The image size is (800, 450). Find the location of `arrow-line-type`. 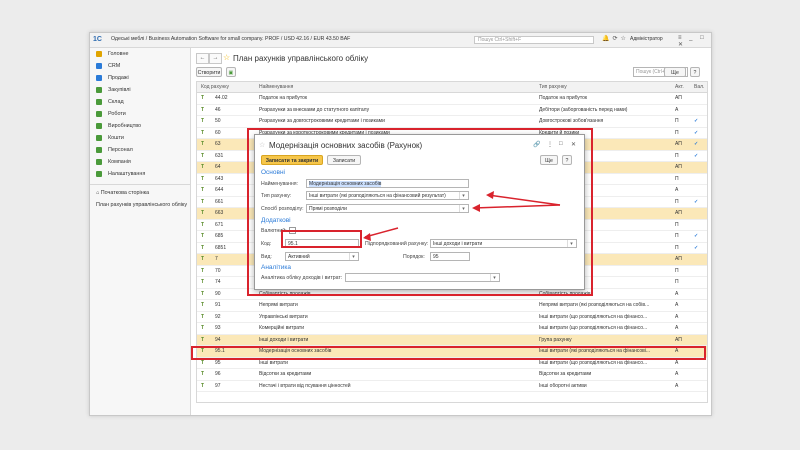

arrow-line-type is located at coordinates (524, 200).